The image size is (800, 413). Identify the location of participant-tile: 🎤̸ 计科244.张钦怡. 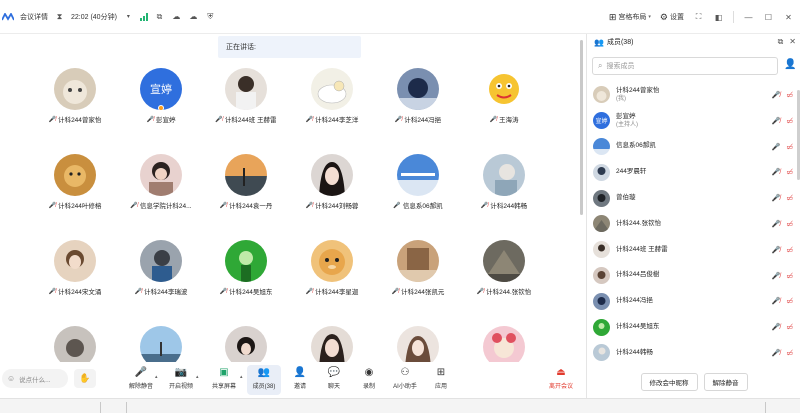
(504, 268).